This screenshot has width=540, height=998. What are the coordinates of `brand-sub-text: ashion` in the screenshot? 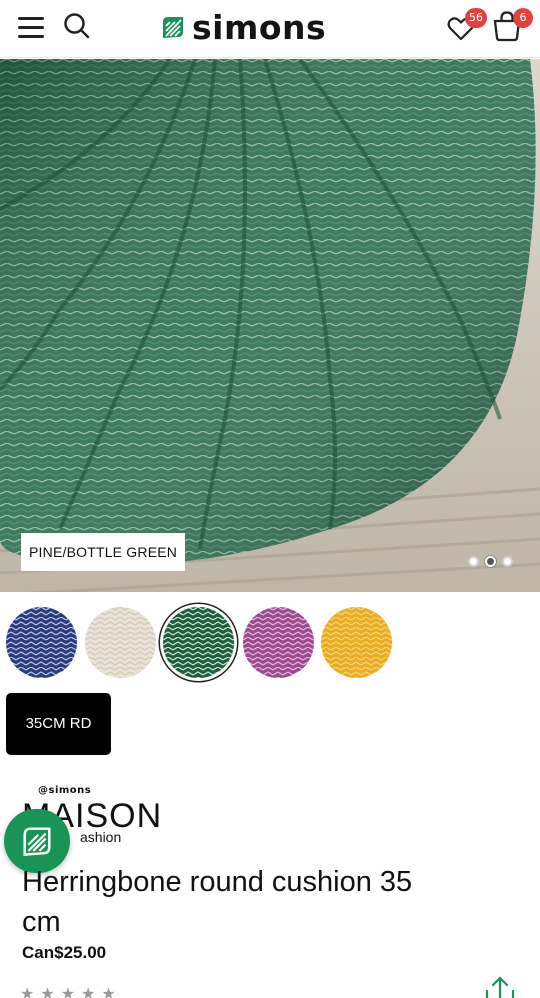 It's located at (101, 837).